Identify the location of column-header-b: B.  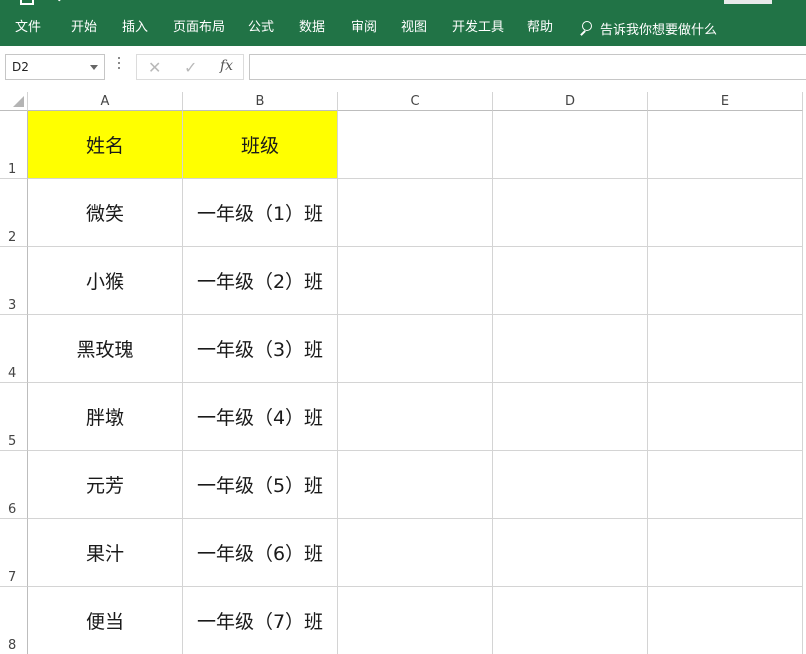
(260, 101).